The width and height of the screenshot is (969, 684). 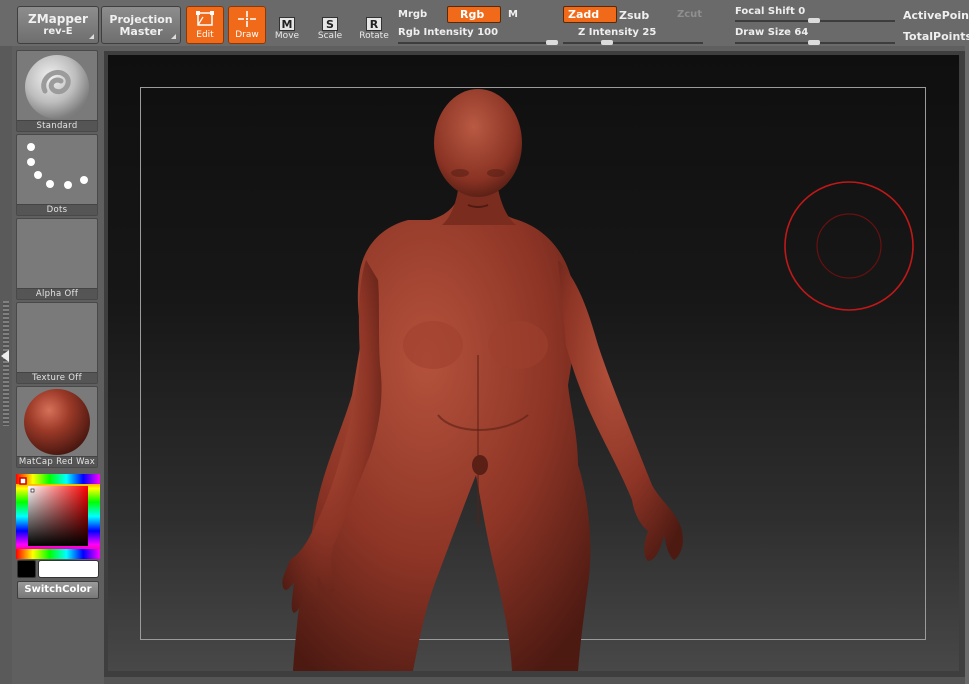 I want to click on tray-handle, so click(x=6, y=363).